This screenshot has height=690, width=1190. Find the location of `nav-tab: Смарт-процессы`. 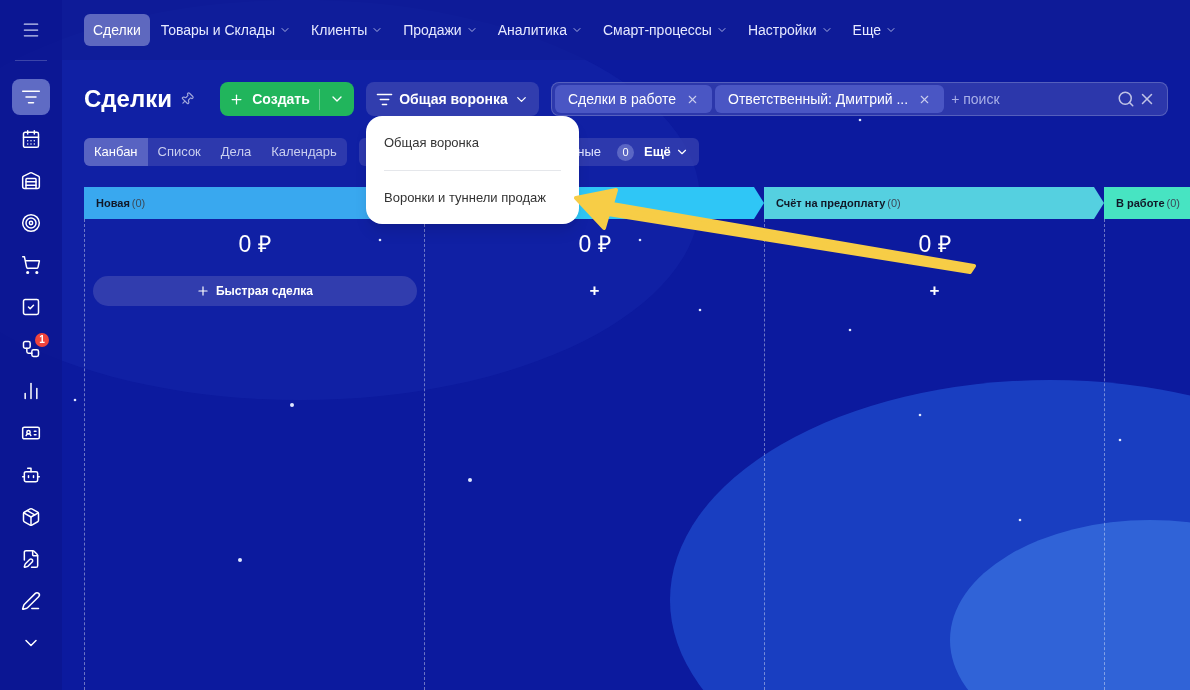

nav-tab: Смарт-процессы is located at coordinates (665, 30).